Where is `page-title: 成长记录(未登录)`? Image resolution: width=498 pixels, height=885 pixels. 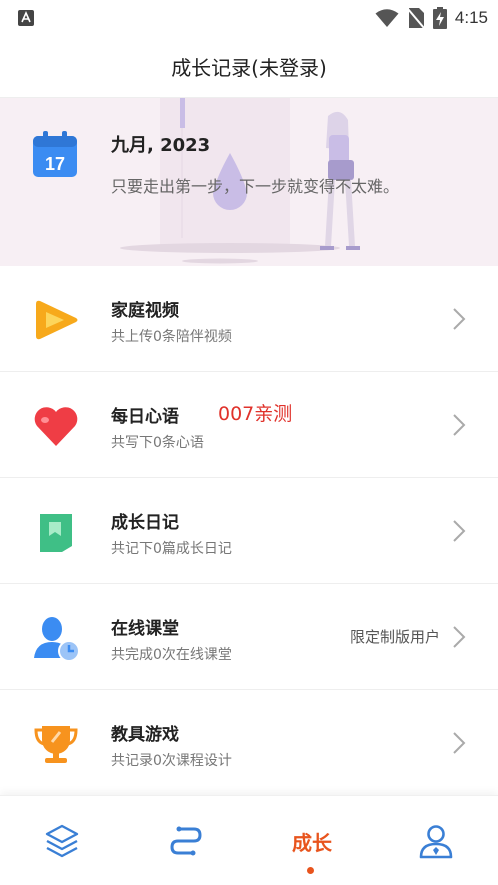 page-title: 成长记录(未登录) is located at coordinates (249, 68).